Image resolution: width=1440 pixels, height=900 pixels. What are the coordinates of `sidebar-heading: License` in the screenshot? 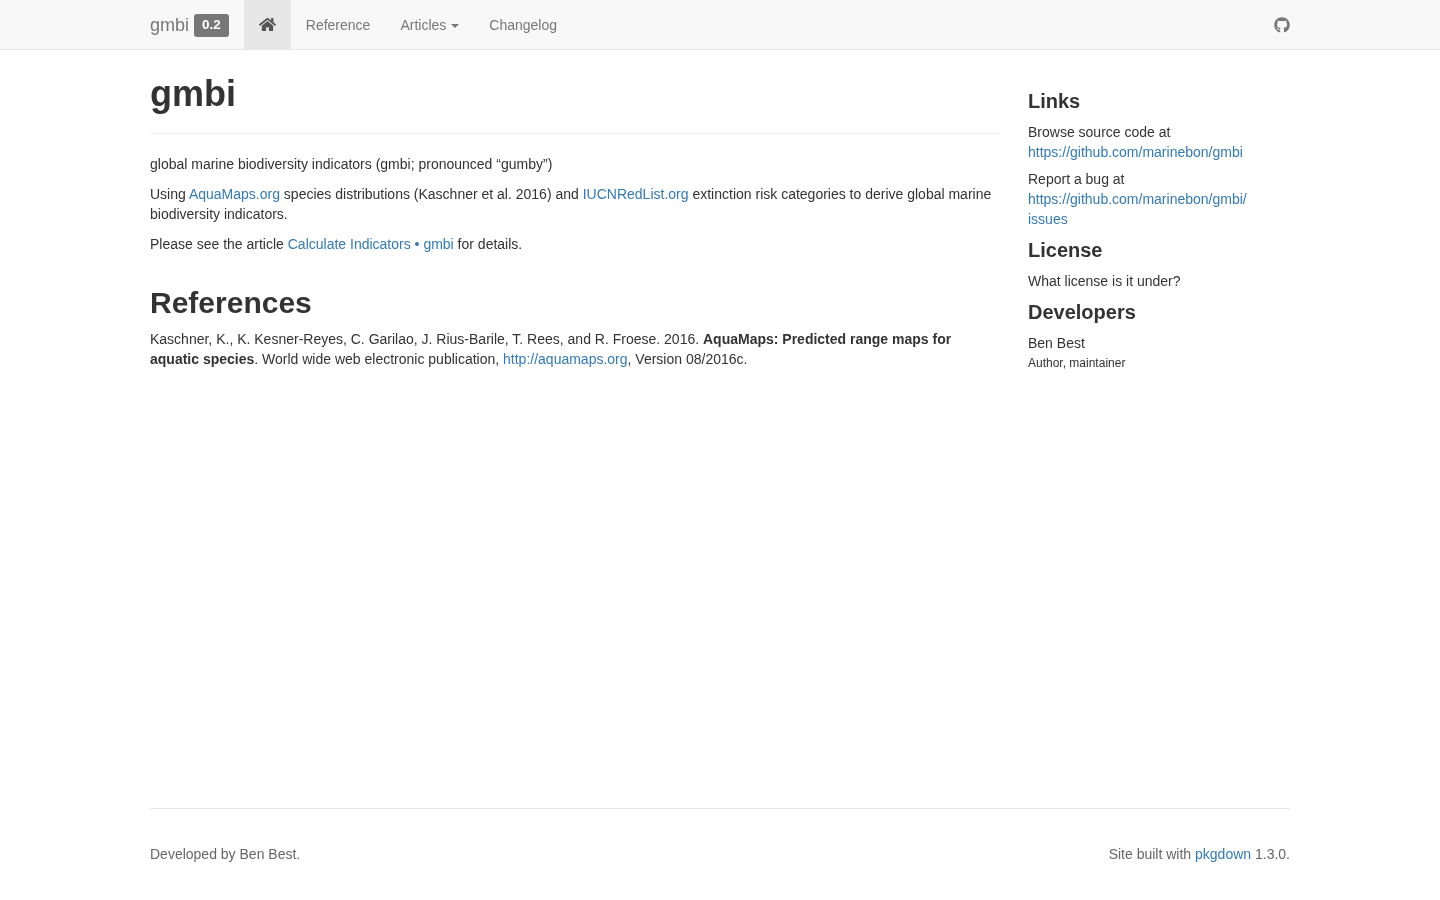 It's located at (1066, 250).